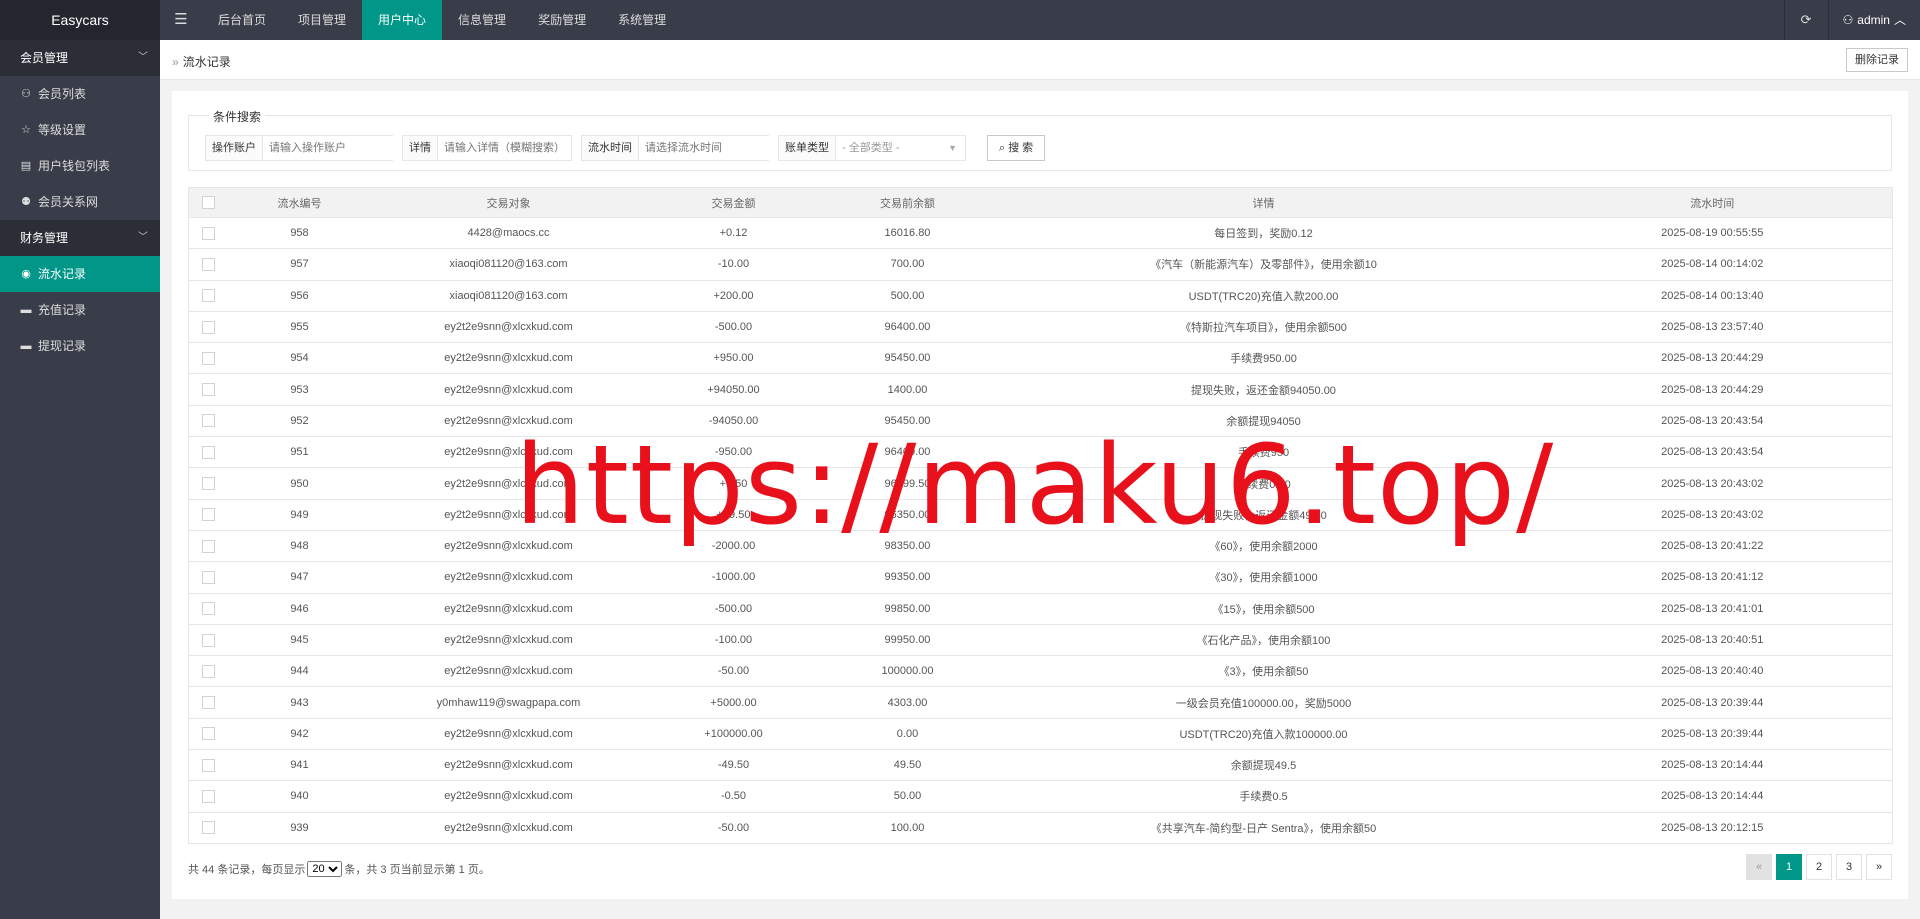 Image resolution: width=1920 pixels, height=919 pixels. I want to click on page-button: 3, so click(1849, 867).